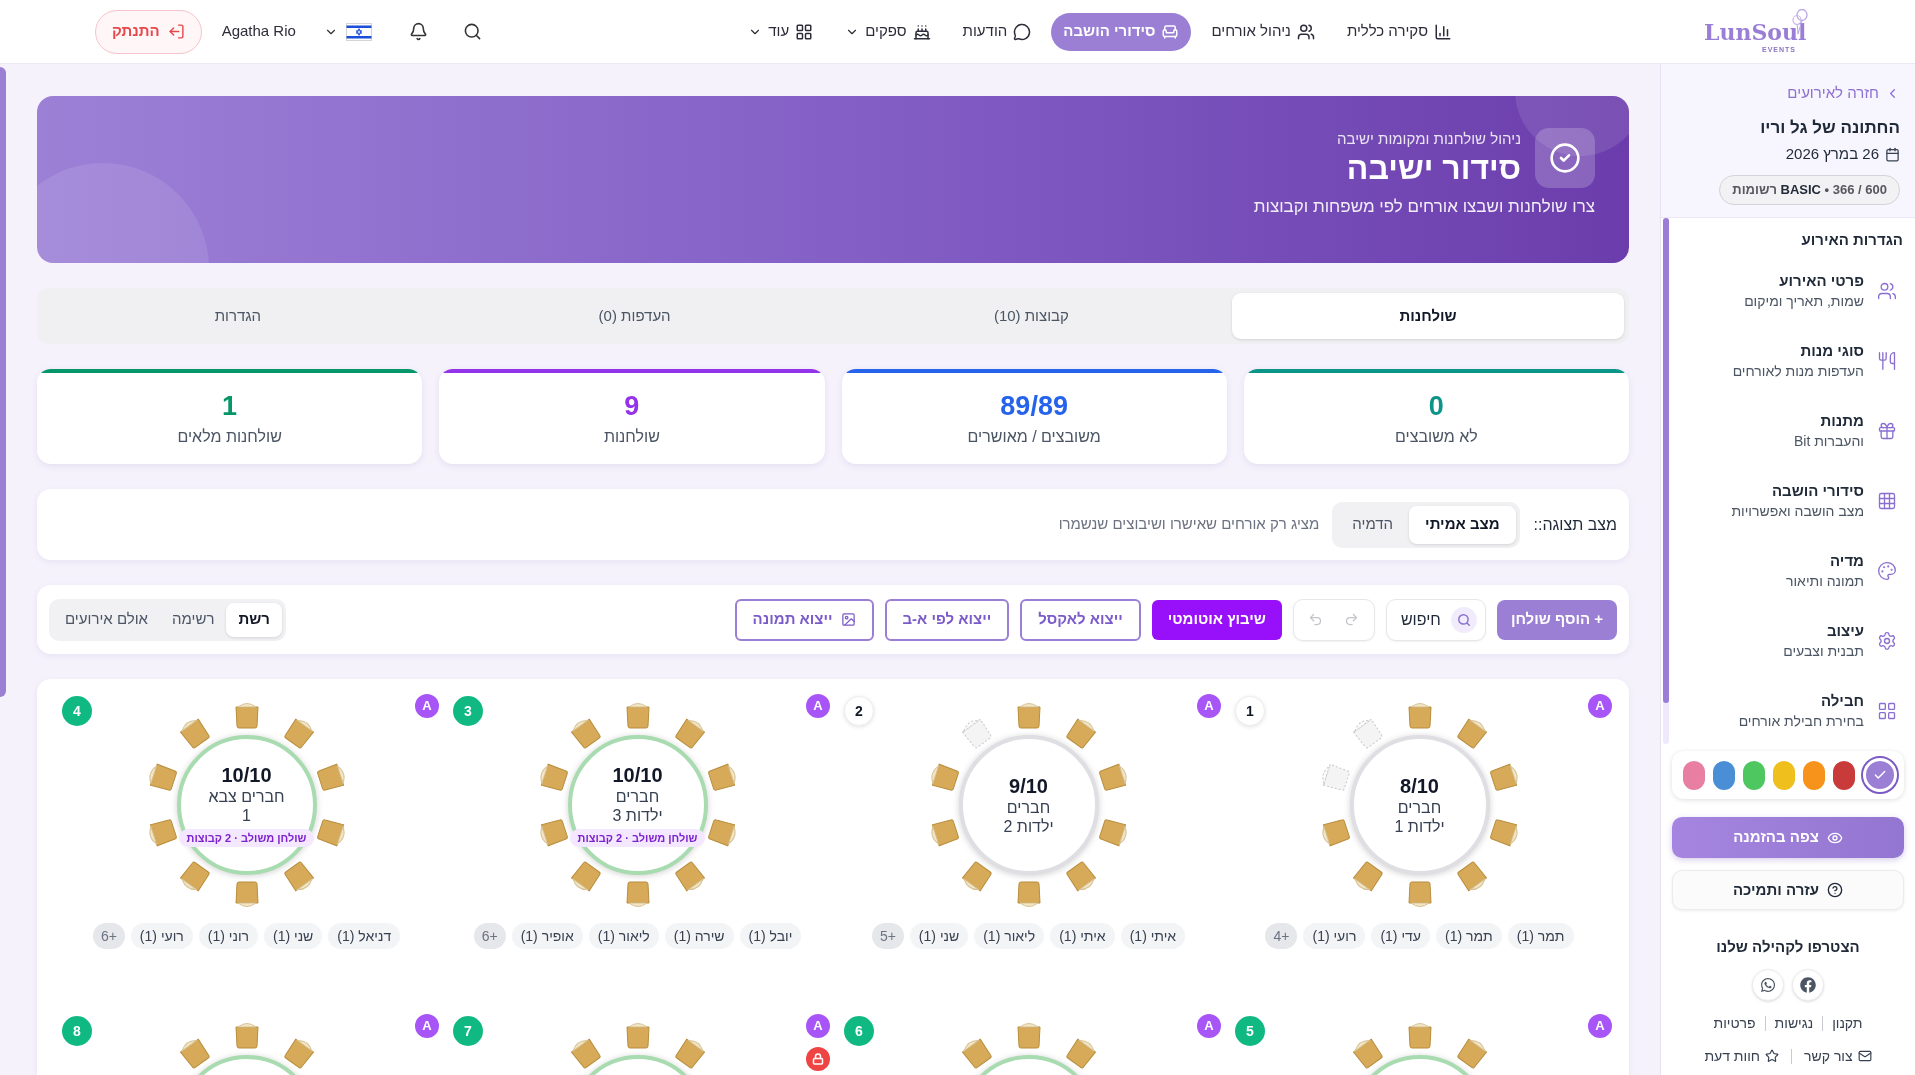 The width and height of the screenshot is (1915, 1075). Describe the element at coordinates (634, 316) in the screenshot. I see `tab: העדפות (0)` at that location.